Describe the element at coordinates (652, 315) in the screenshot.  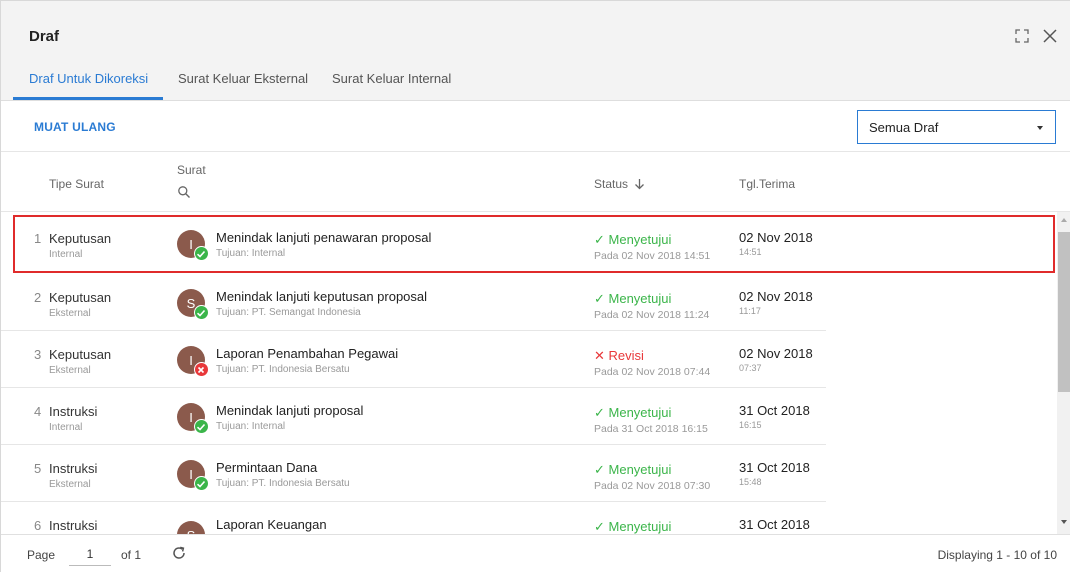
I see `row-status-date: Pada 02 Nov 2018 11:24` at that location.